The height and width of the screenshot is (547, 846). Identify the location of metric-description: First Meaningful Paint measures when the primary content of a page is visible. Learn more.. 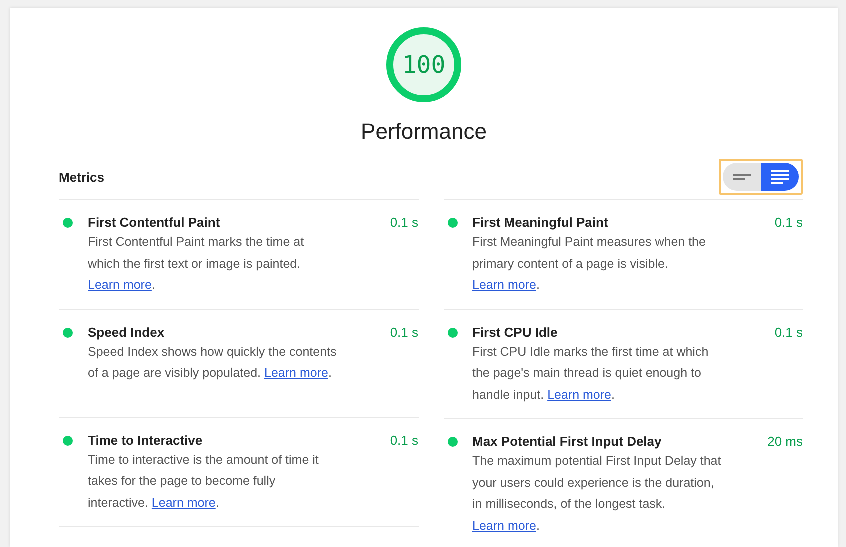
(589, 264).